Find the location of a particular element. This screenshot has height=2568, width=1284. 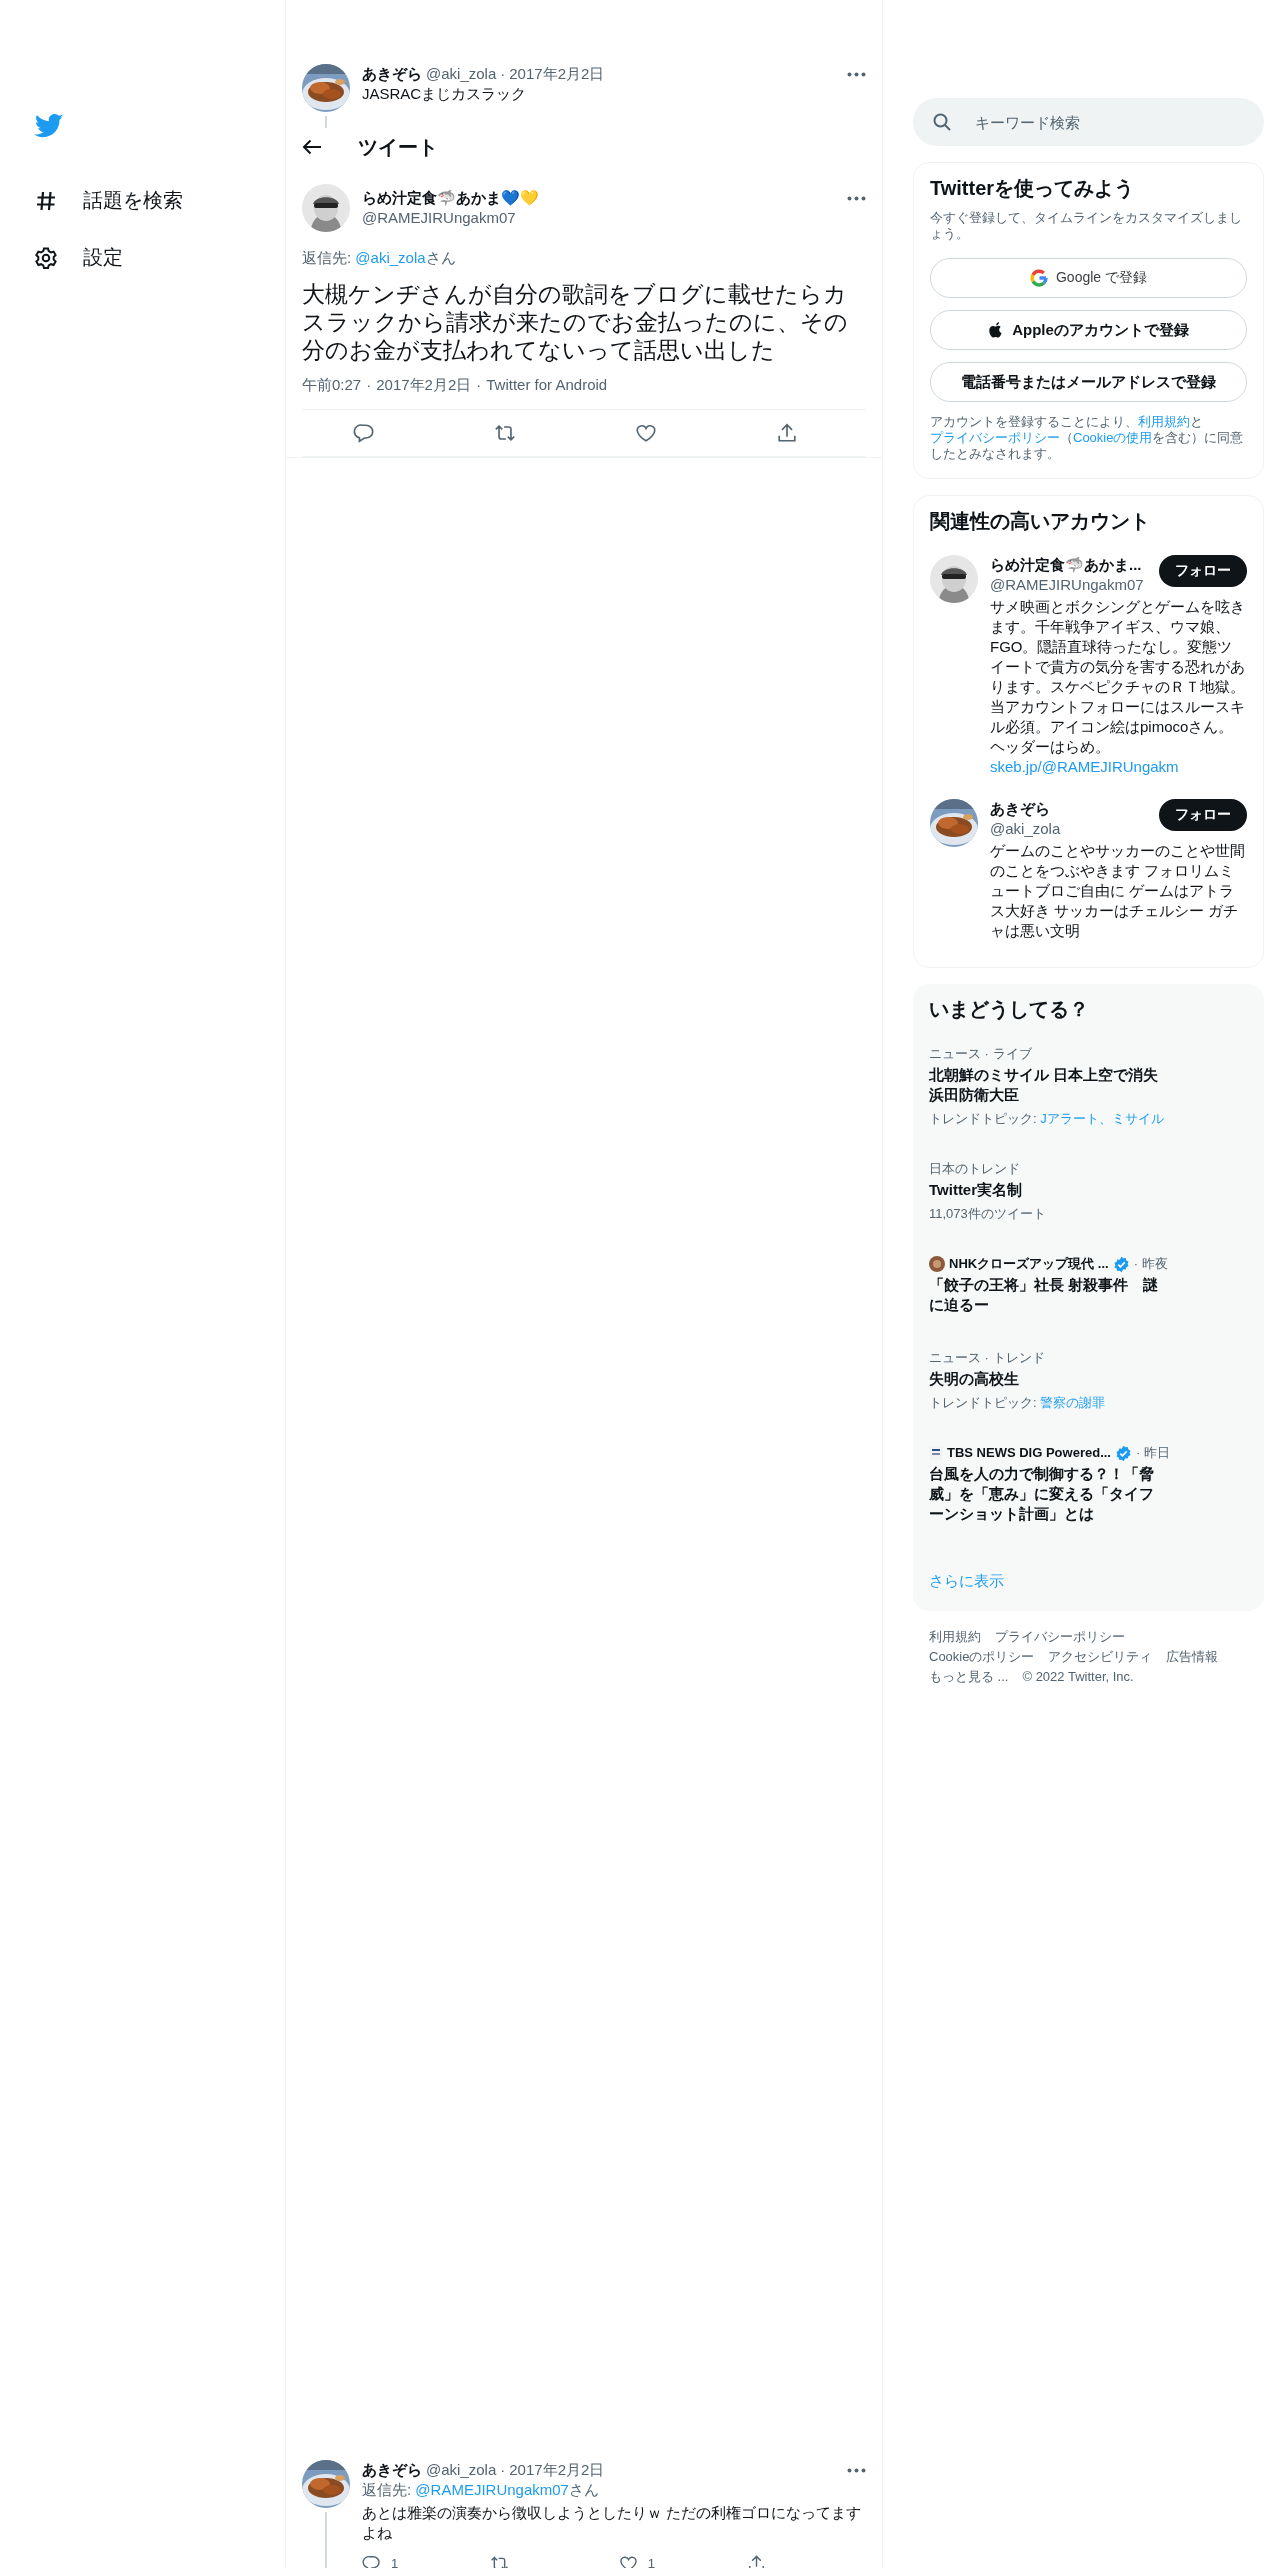

user-handle: @RAMEJIRUngakm07 is located at coordinates (439, 218).